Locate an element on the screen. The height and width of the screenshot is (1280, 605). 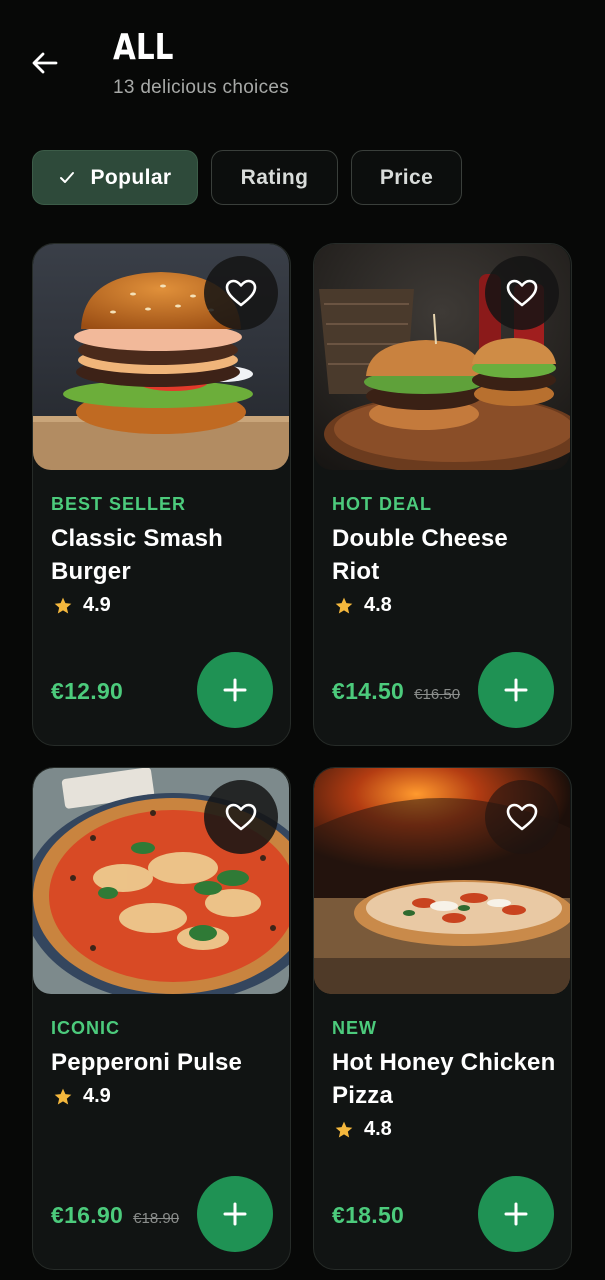
filter-chip-label: Popular is located at coordinates (131, 177).